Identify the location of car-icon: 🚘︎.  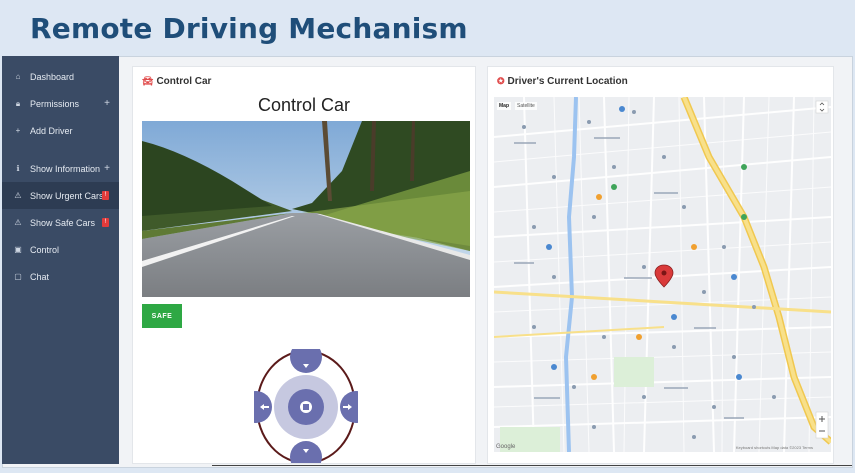
(148, 81).